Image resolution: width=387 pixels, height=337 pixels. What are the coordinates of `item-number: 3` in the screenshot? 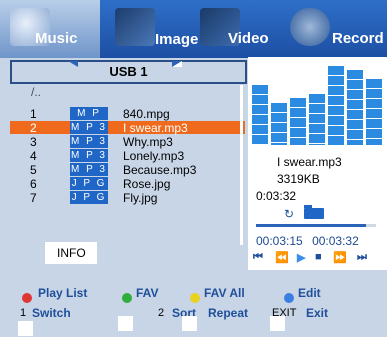 It's located at (33, 142).